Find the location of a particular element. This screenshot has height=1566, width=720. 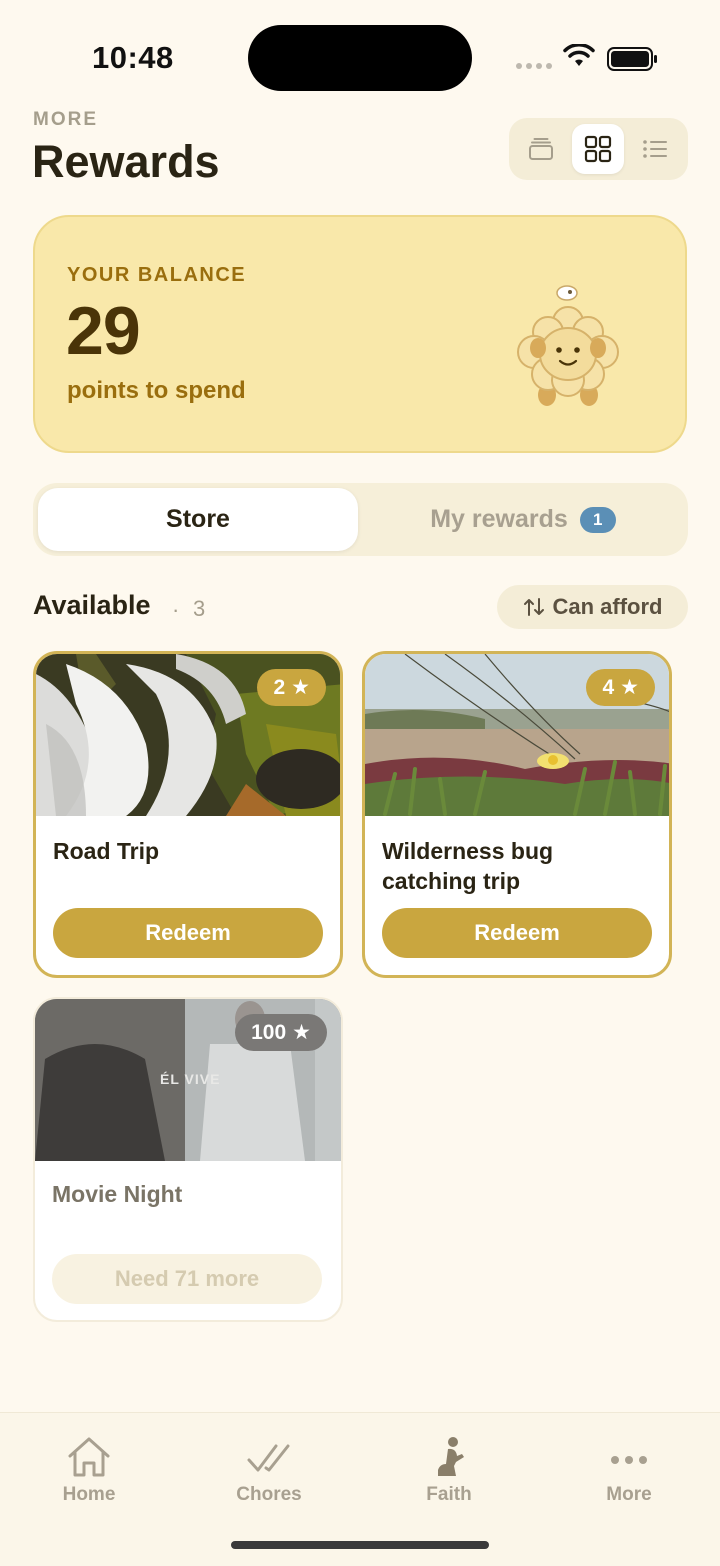

battery-icon is located at coordinates (632, 59).